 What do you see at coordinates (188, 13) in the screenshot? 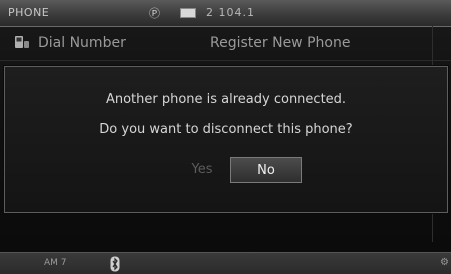
I see `battery-icon` at bounding box center [188, 13].